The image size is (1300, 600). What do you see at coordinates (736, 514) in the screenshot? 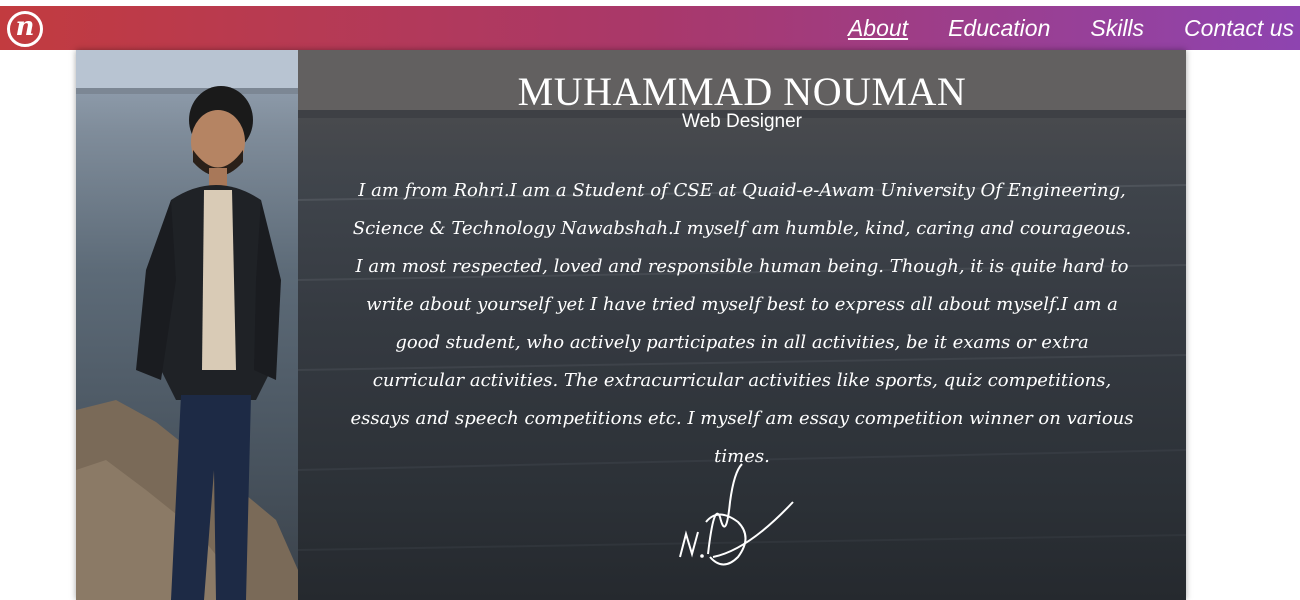
I see `signature-image` at bounding box center [736, 514].